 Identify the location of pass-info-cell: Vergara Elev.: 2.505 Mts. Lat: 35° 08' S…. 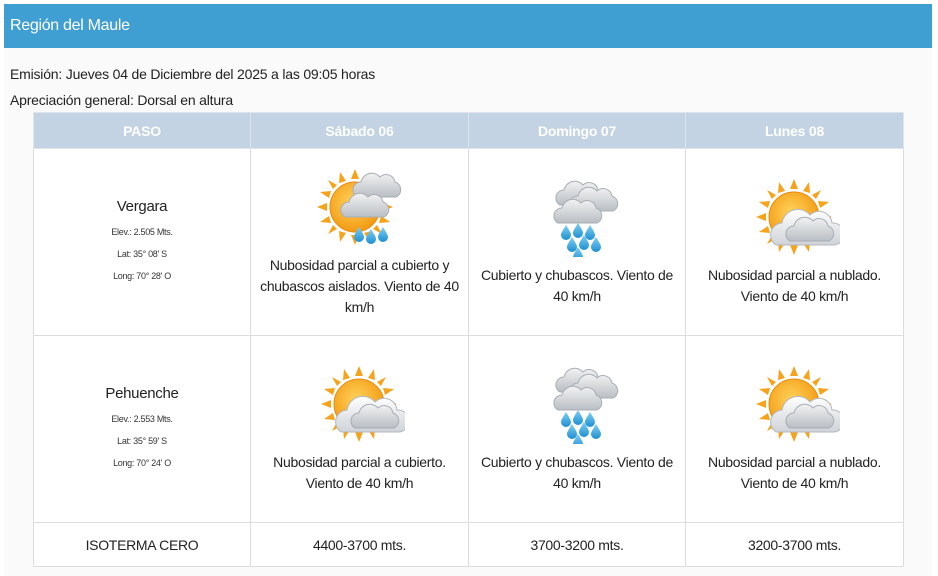
(142, 242).